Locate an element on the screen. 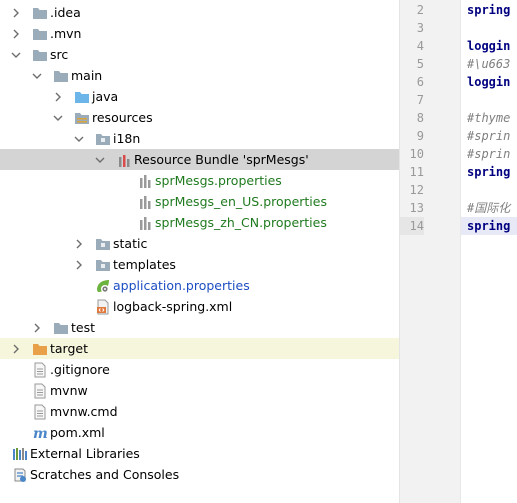 This screenshot has width=517, height=503. tree-item-label: Scratches and Consoles is located at coordinates (105, 474).